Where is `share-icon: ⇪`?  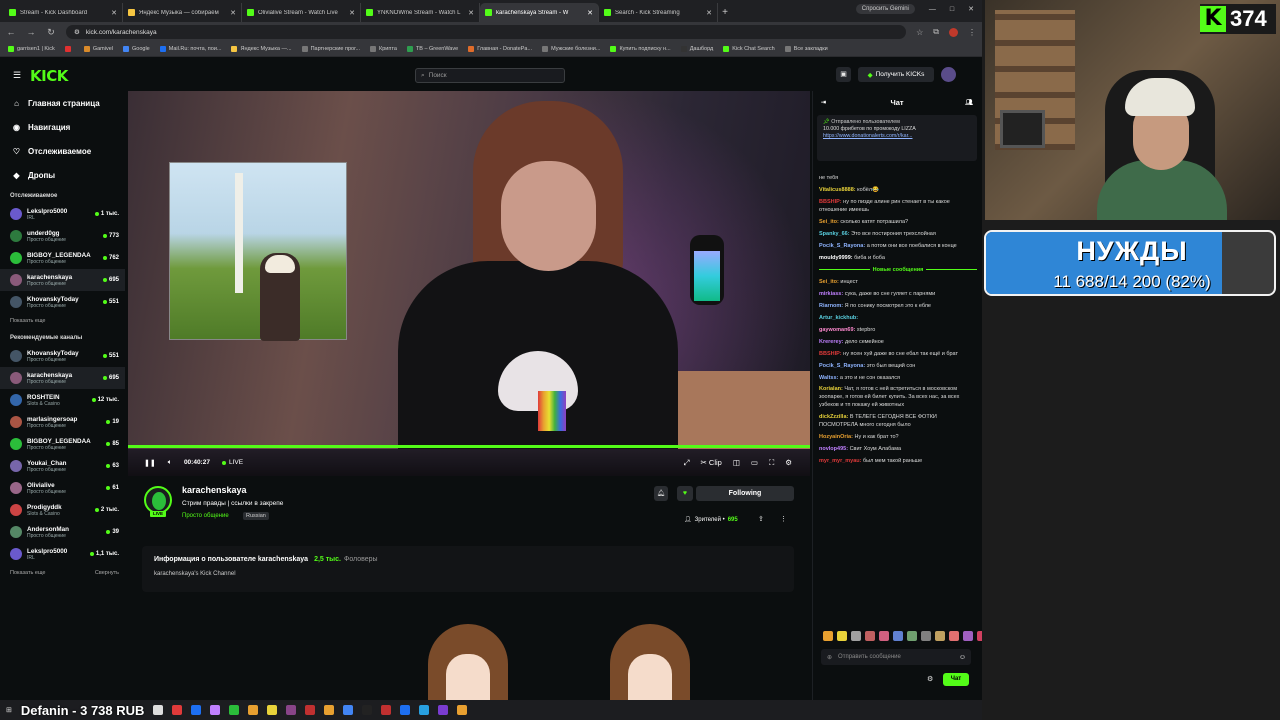
share-icon: ⇪ is located at coordinates (761, 519).